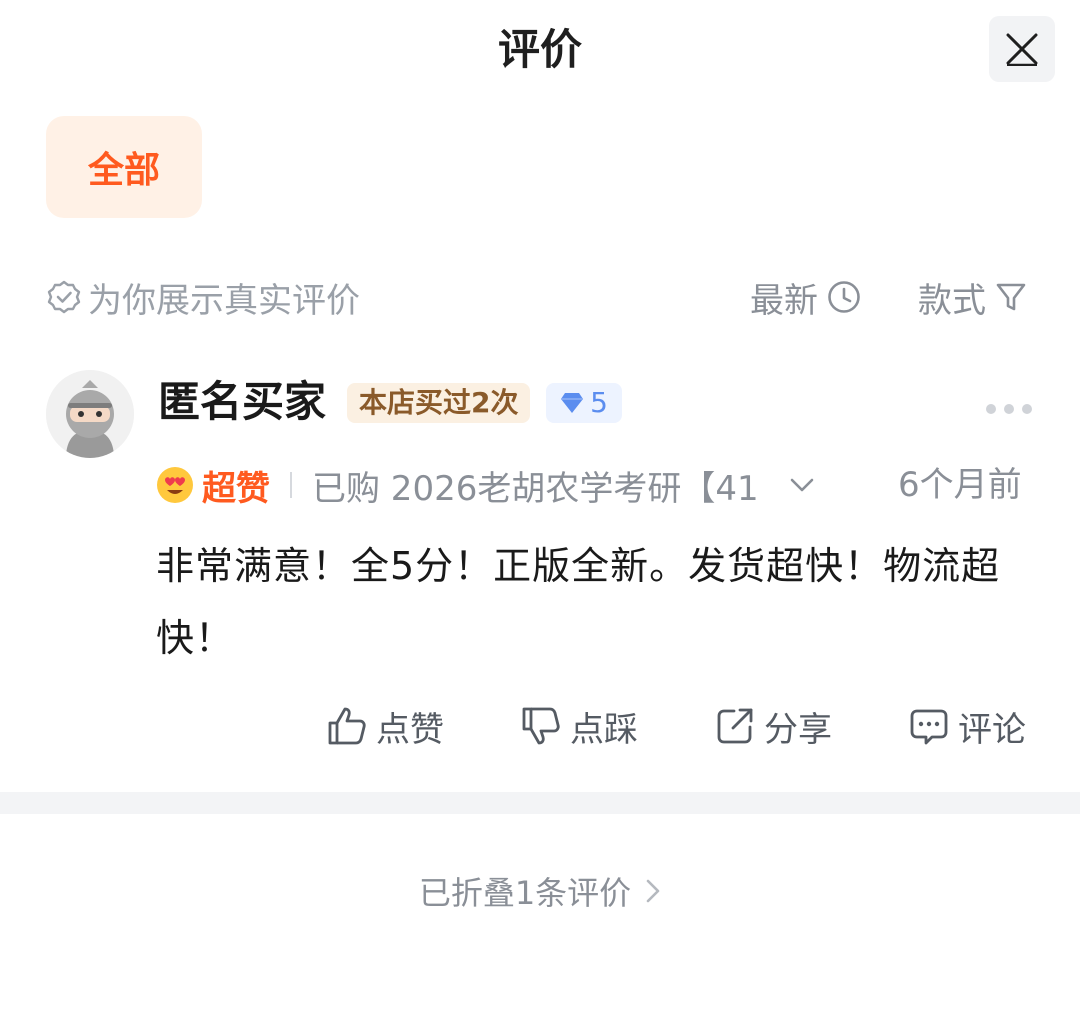  What do you see at coordinates (798, 729) in the screenshot?
I see `share-label: 分享` at bounding box center [798, 729].